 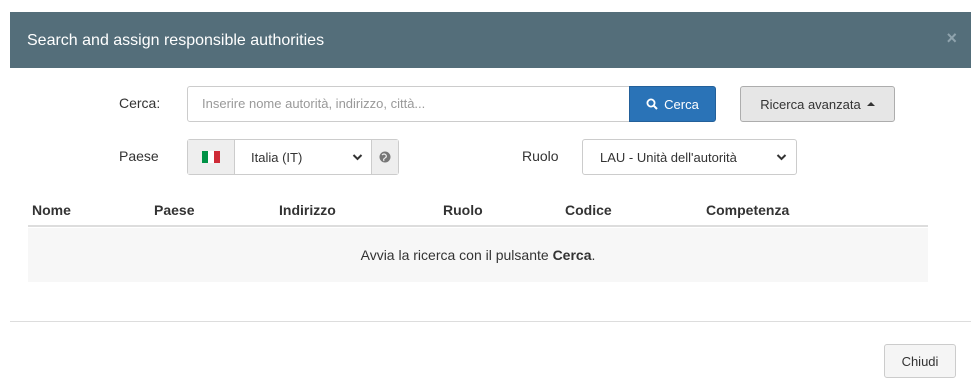 I want to click on column-header-competenza: Competenza, so click(x=747, y=210).